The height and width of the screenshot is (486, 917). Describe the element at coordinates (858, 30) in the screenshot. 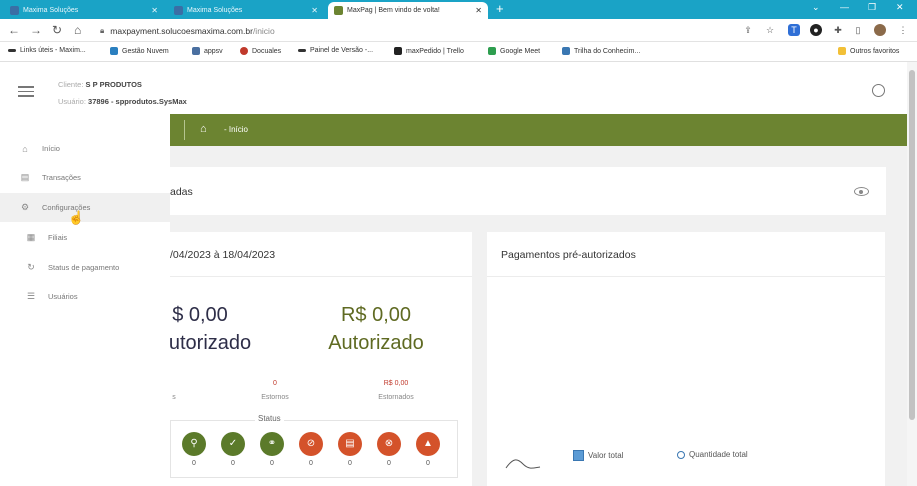

I see `sidepanel-icon: ▯` at that location.